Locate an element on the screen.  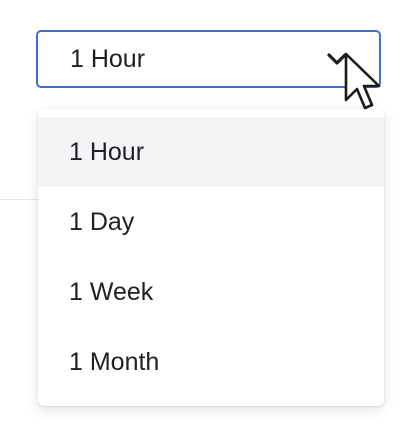
option-label: 1 Hour is located at coordinates (107, 151).